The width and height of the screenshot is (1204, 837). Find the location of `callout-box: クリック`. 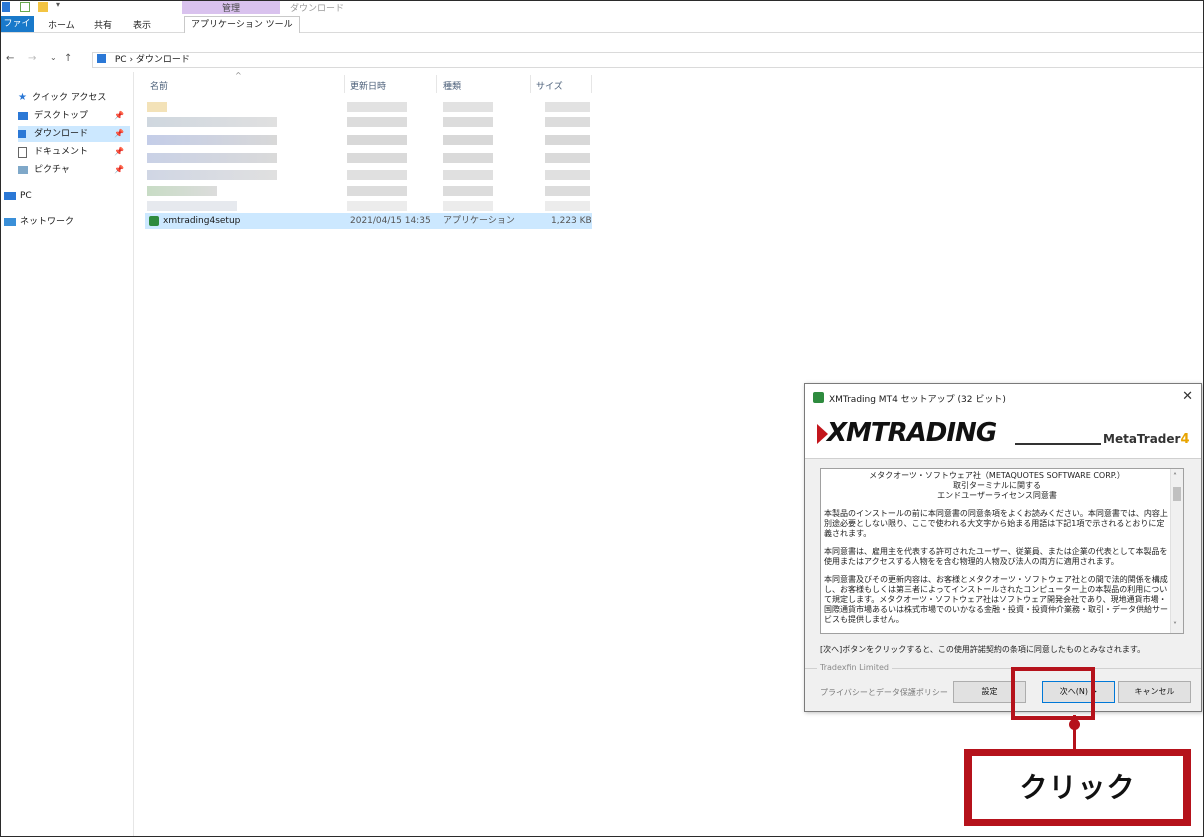

callout-box: クリック is located at coordinates (1077, 787).